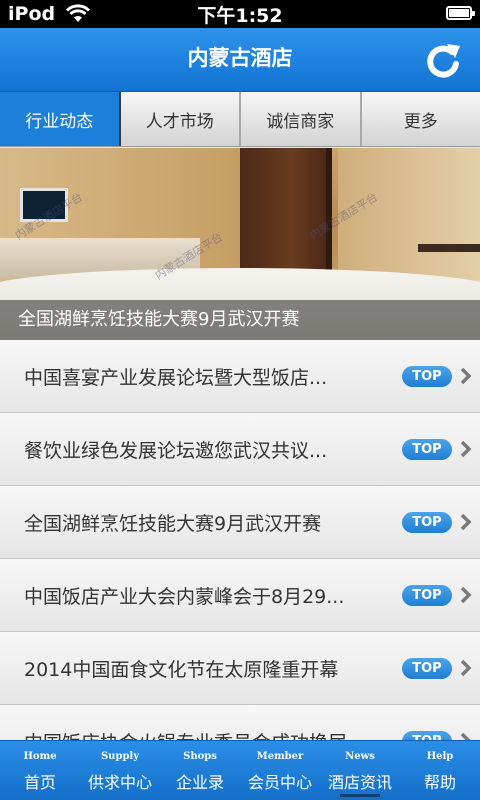  I want to click on nav-label-cn: 供求中心, so click(119, 782).